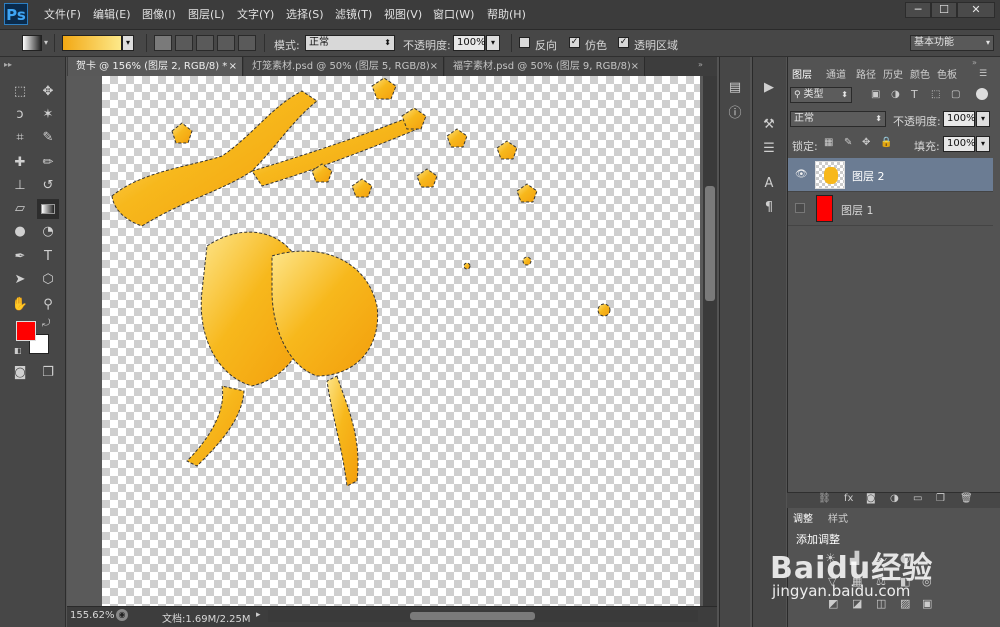  What do you see at coordinates (18, 350) in the screenshot?
I see `default-colors-icon: ◧` at bounding box center [18, 350].